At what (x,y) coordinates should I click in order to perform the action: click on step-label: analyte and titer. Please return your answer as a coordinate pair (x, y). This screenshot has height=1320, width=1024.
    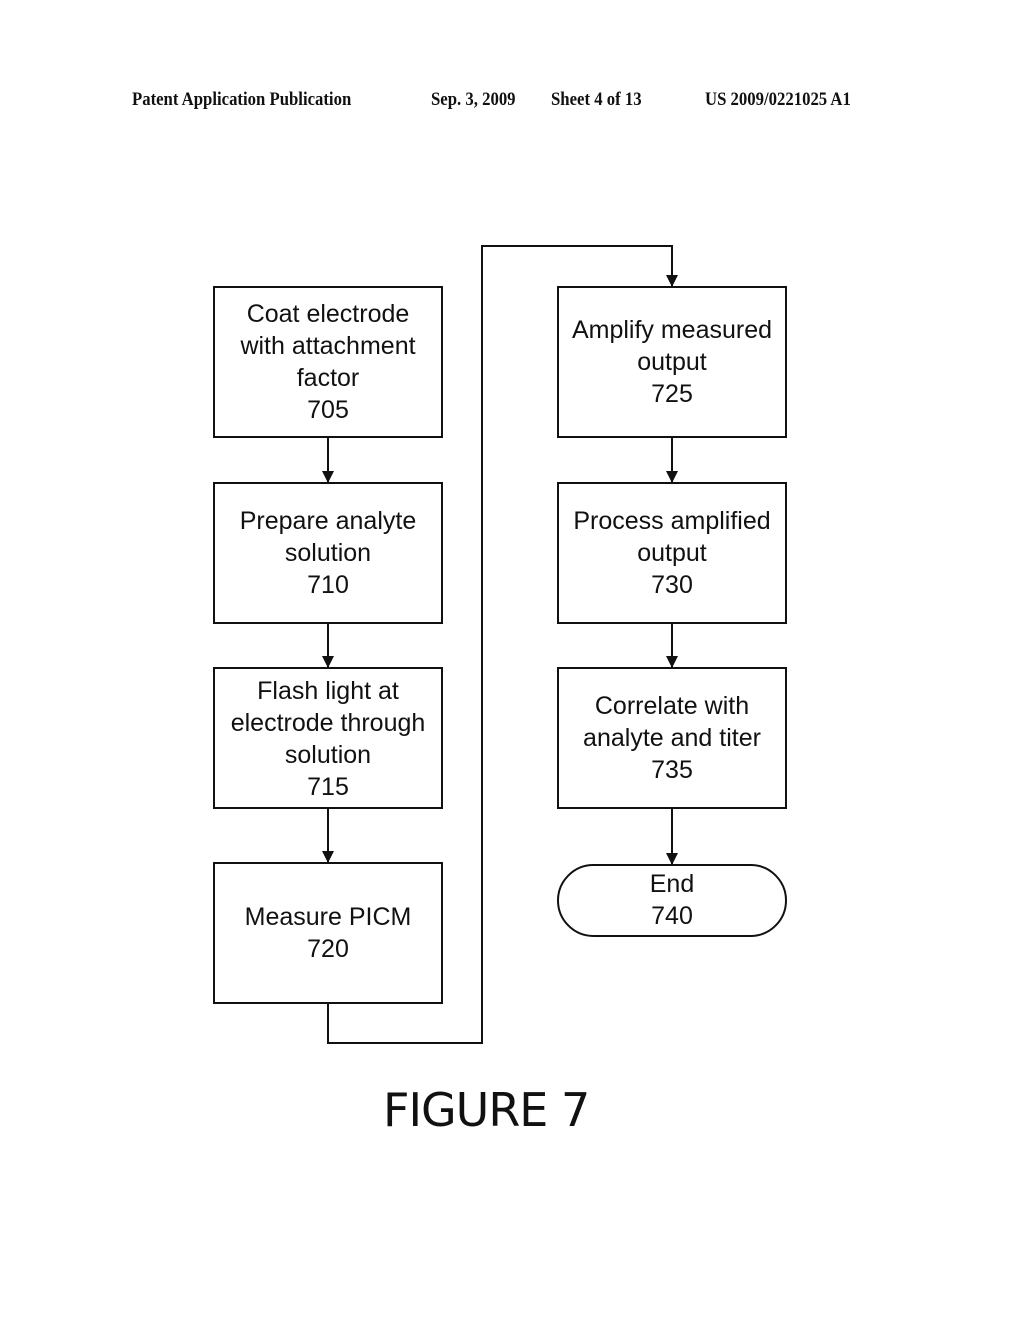
    Looking at the image, I should click on (672, 738).